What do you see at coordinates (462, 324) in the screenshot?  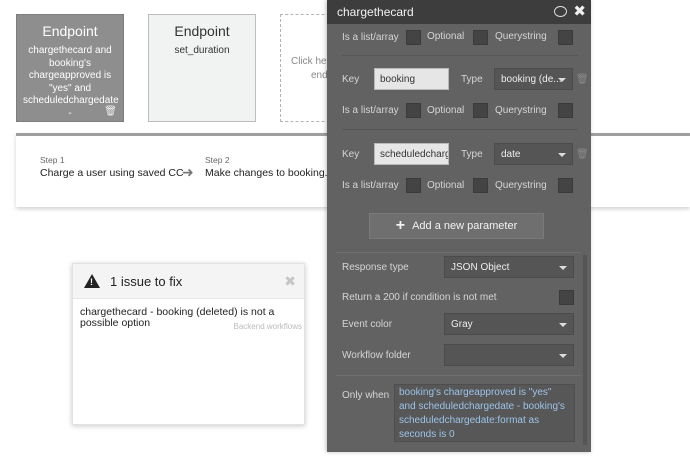 I see `event-color-value: Gray` at bounding box center [462, 324].